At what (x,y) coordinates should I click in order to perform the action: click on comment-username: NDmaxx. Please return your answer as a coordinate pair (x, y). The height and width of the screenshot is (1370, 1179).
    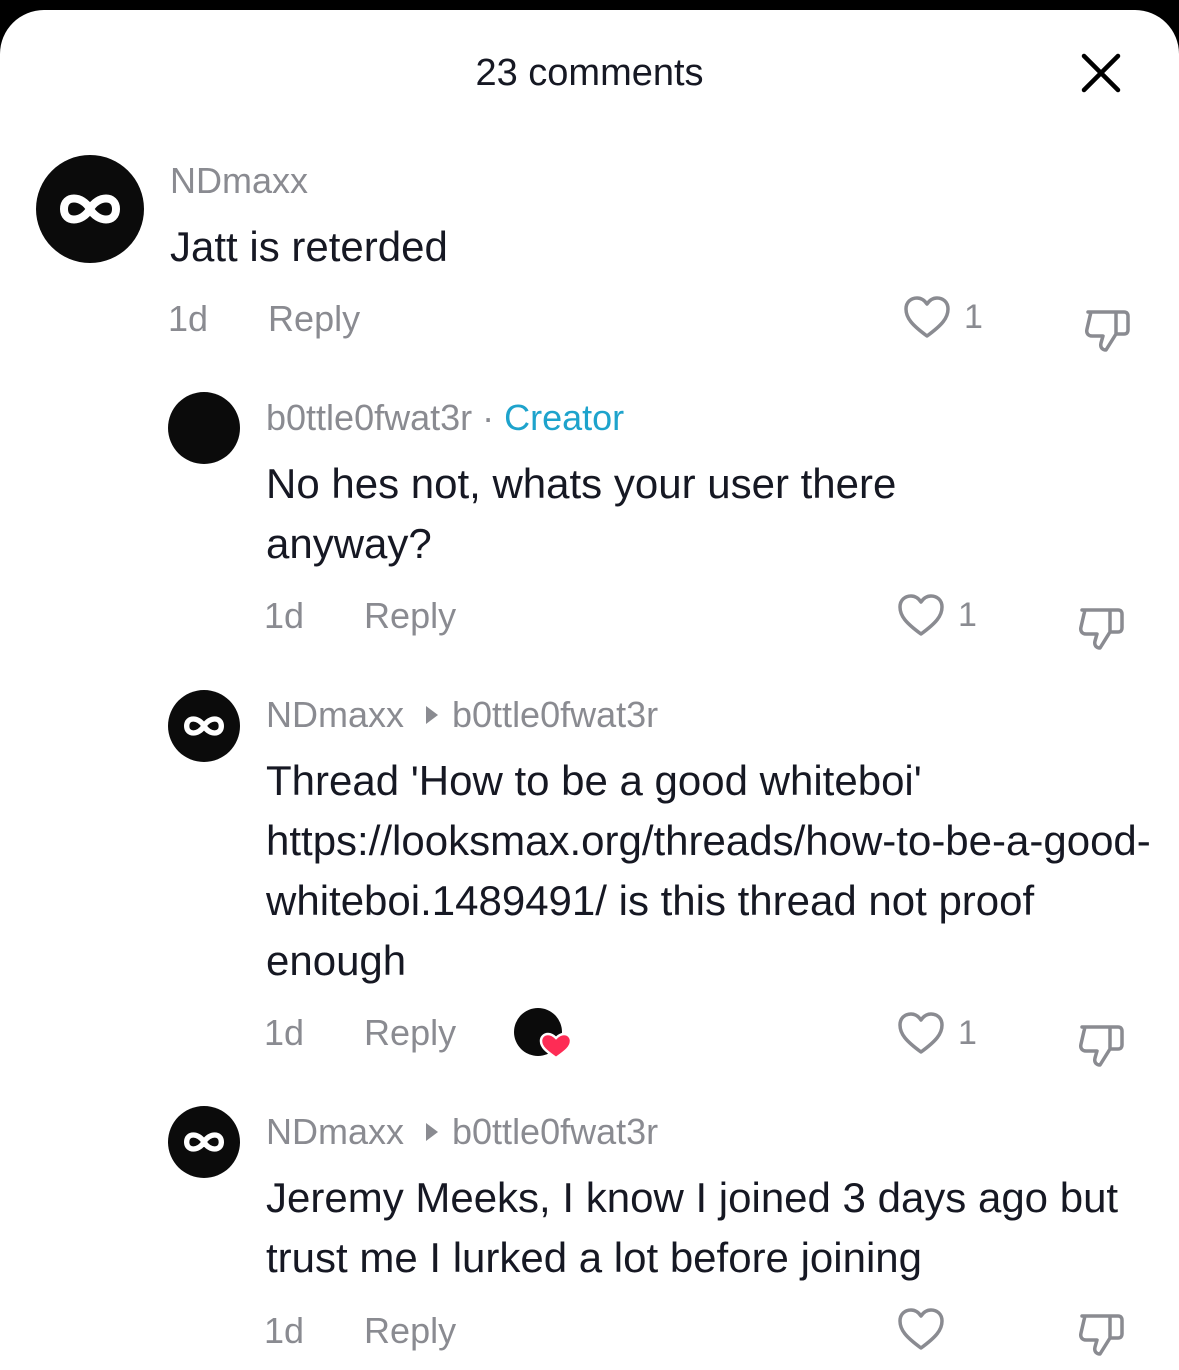
    Looking at the image, I should click on (239, 181).